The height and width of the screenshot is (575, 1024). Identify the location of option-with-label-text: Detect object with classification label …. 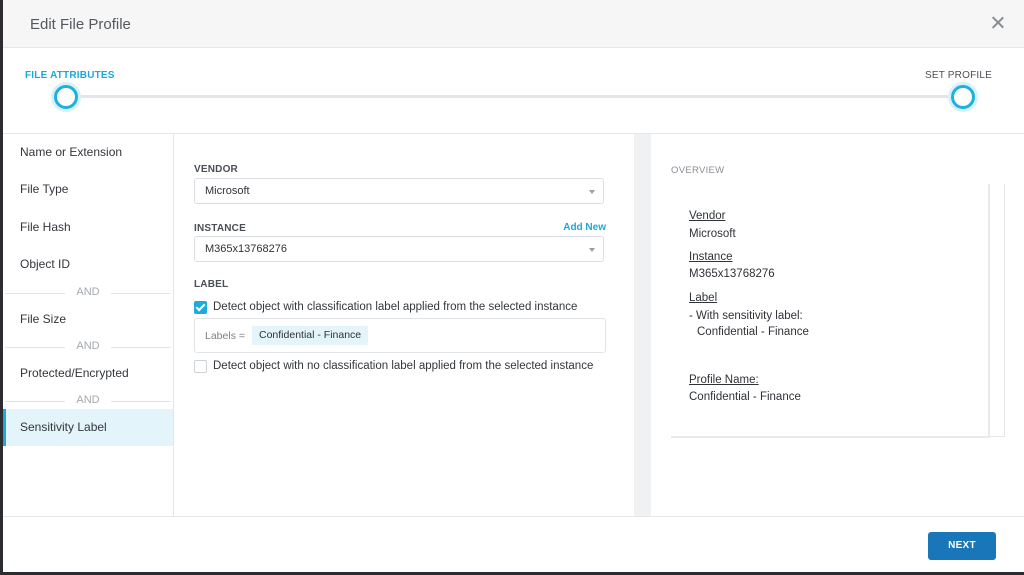
(395, 307).